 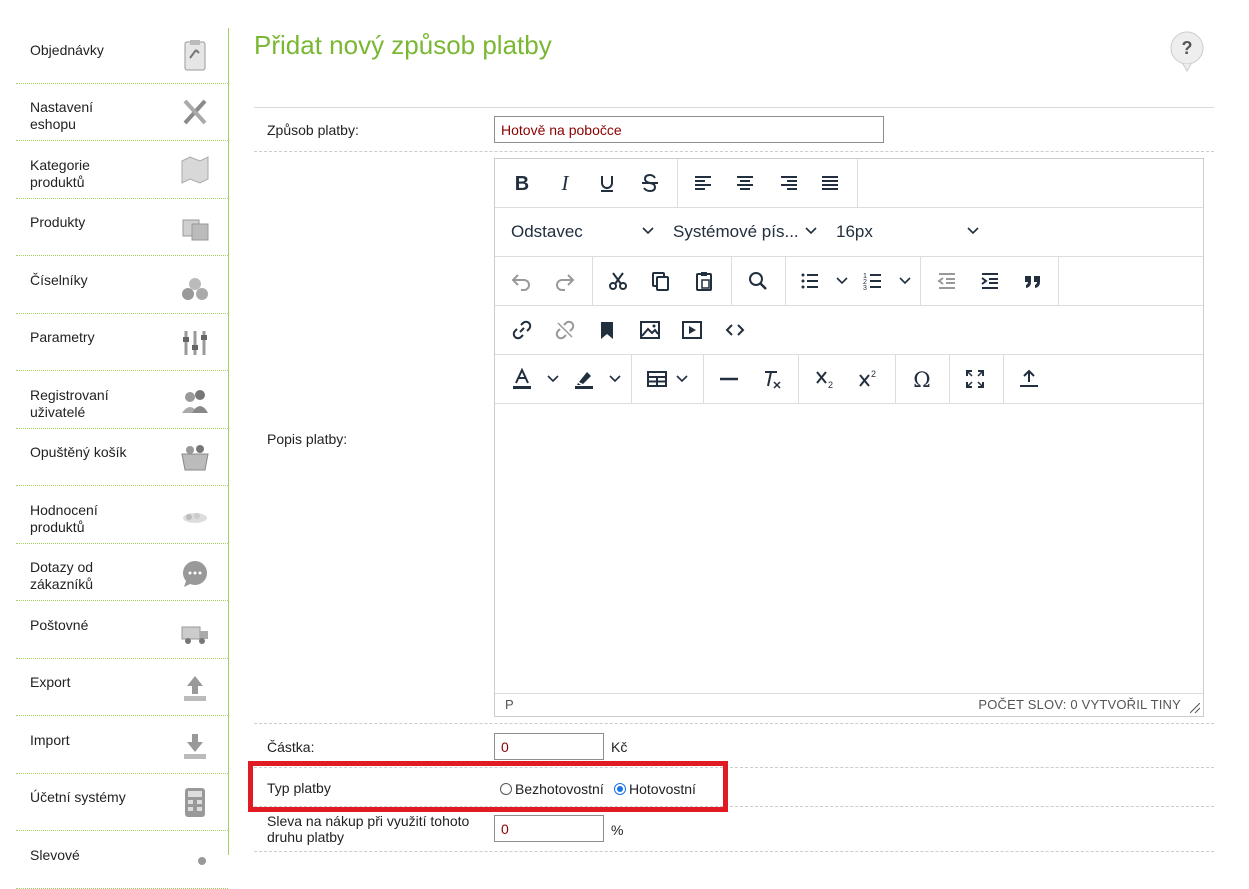 What do you see at coordinates (689, 129) in the screenshot?
I see `method-input` at bounding box center [689, 129].